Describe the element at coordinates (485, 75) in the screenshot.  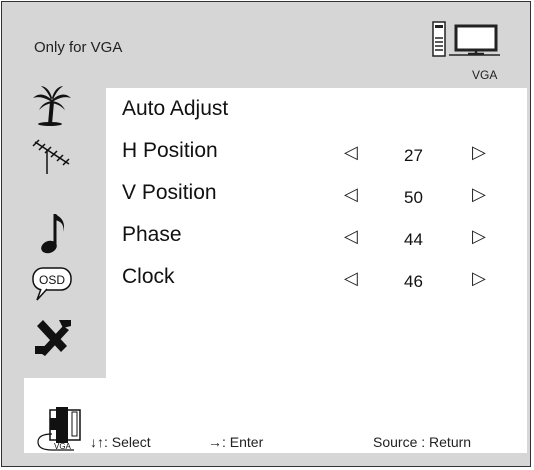
I see `input-label: VGA` at that location.